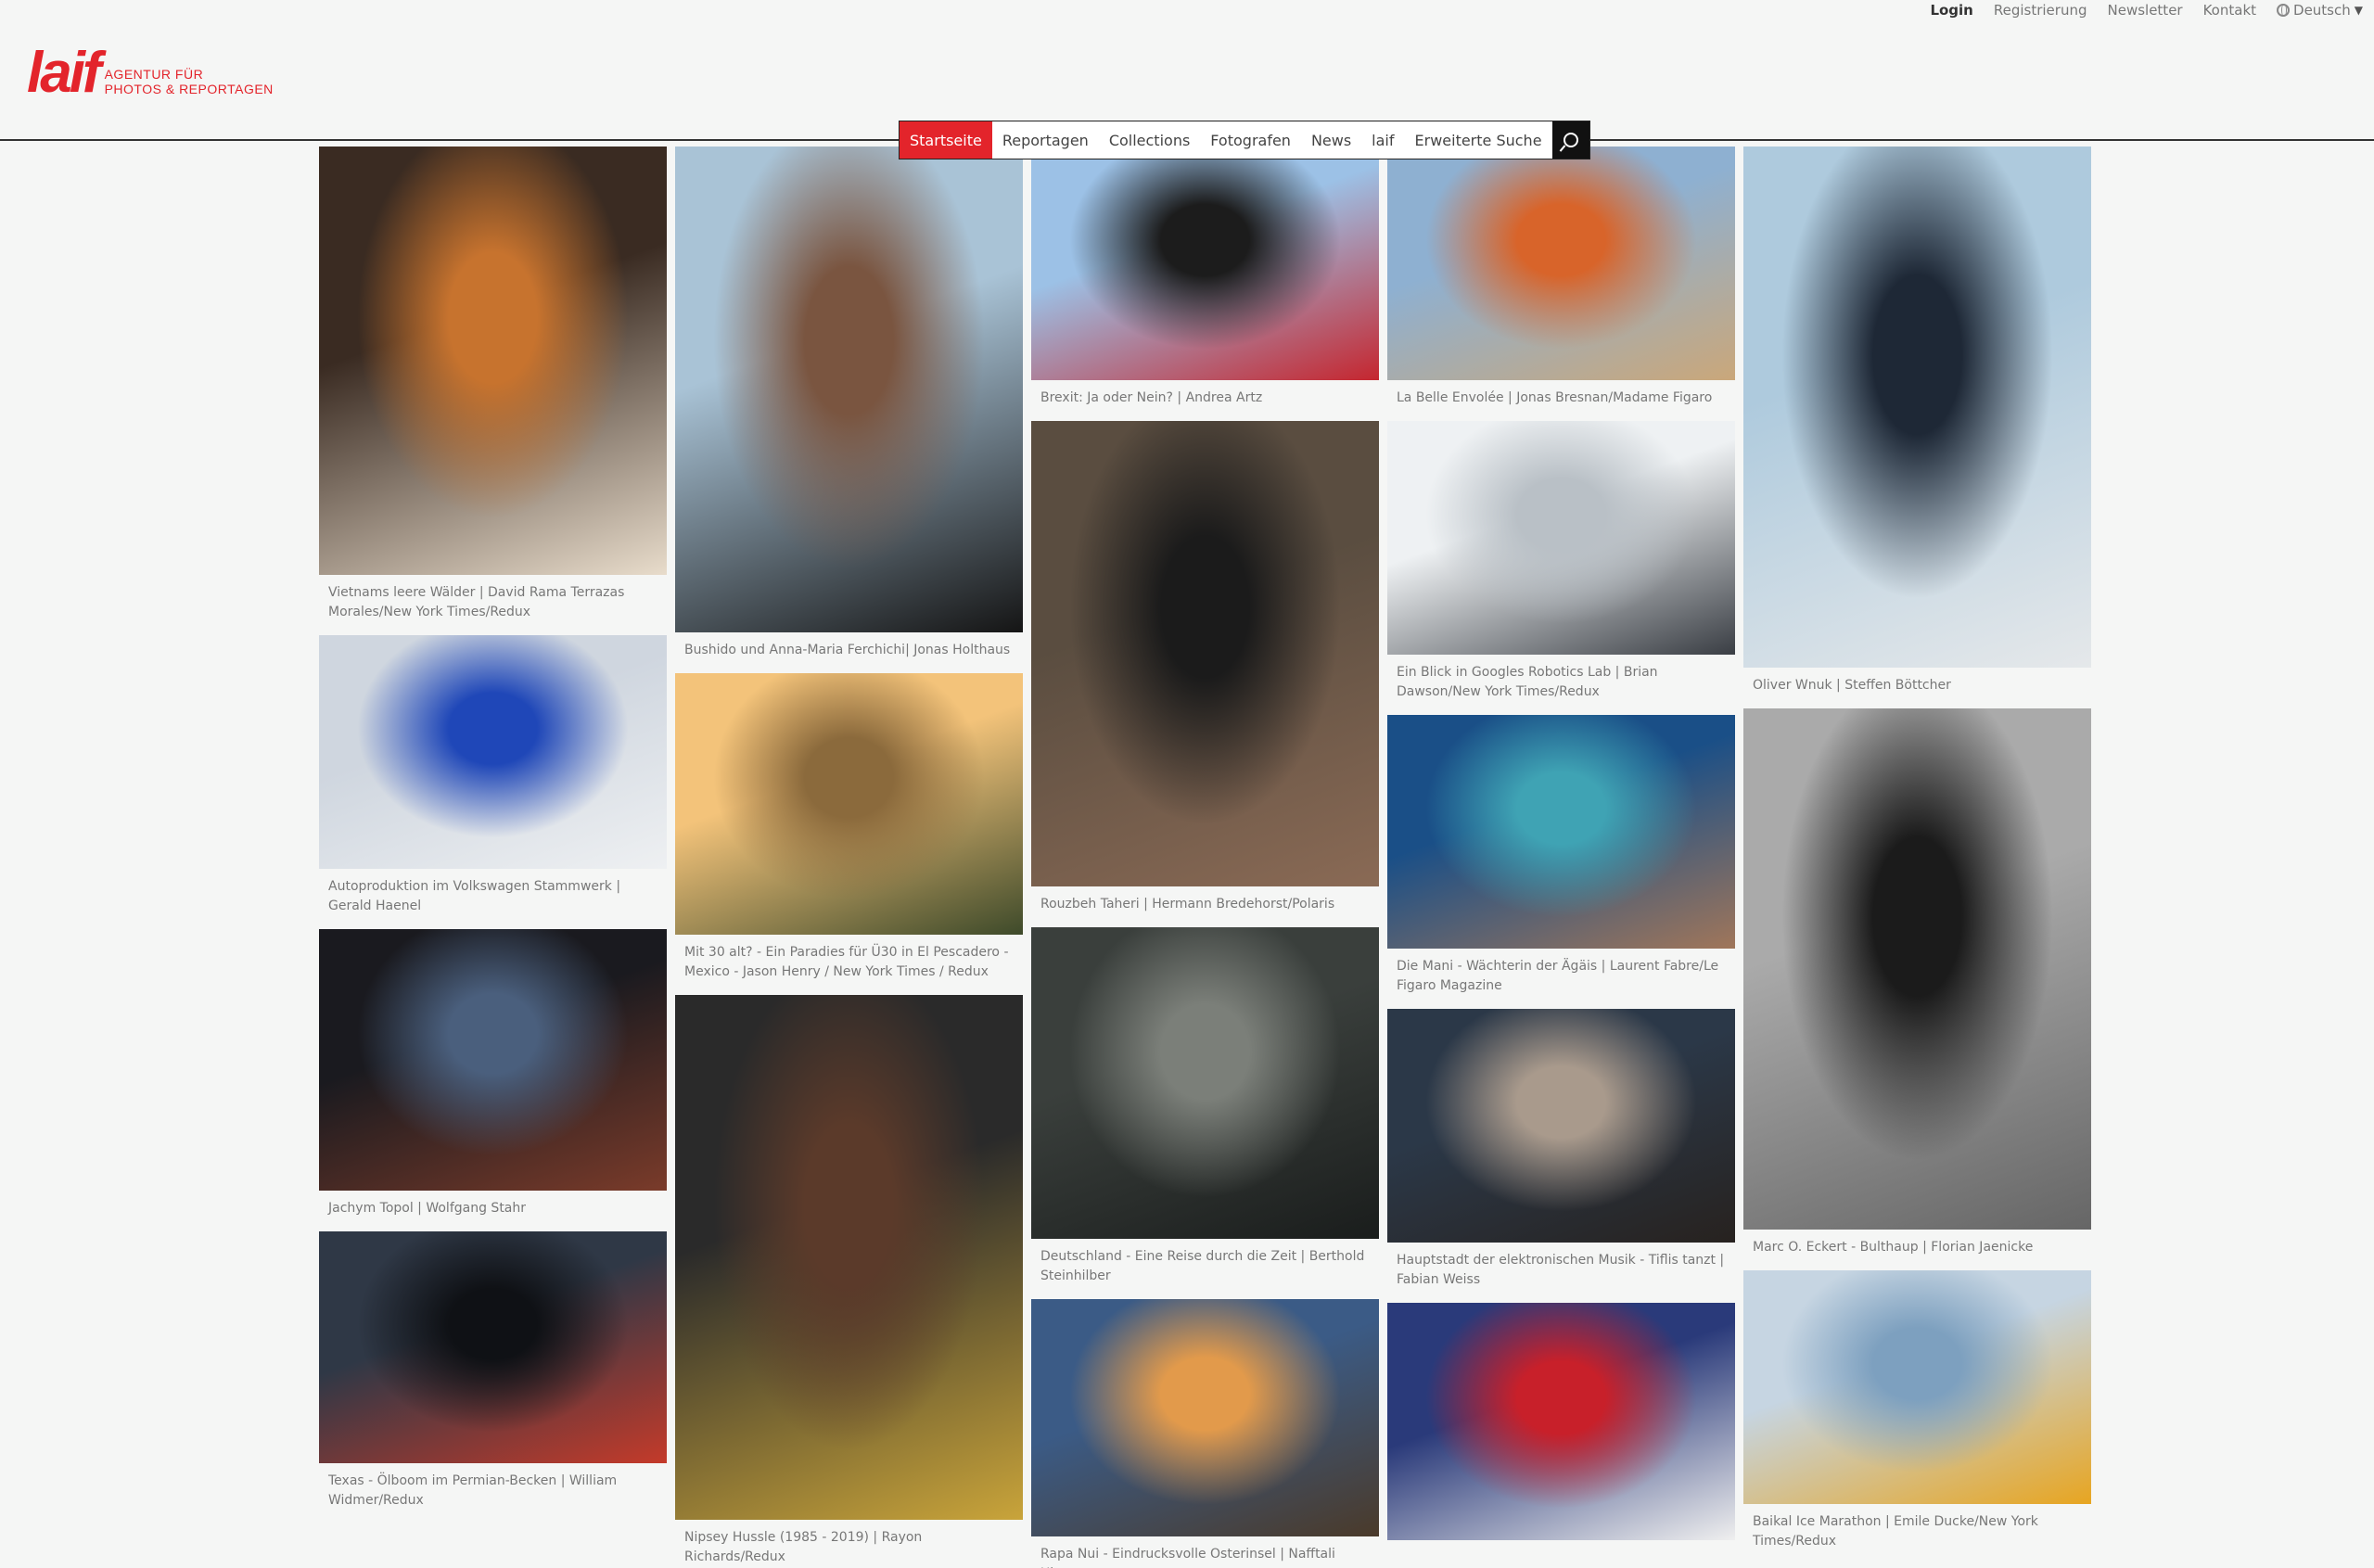 The width and height of the screenshot is (2374, 1568). I want to click on register-link: Registrierung, so click(2040, 10).